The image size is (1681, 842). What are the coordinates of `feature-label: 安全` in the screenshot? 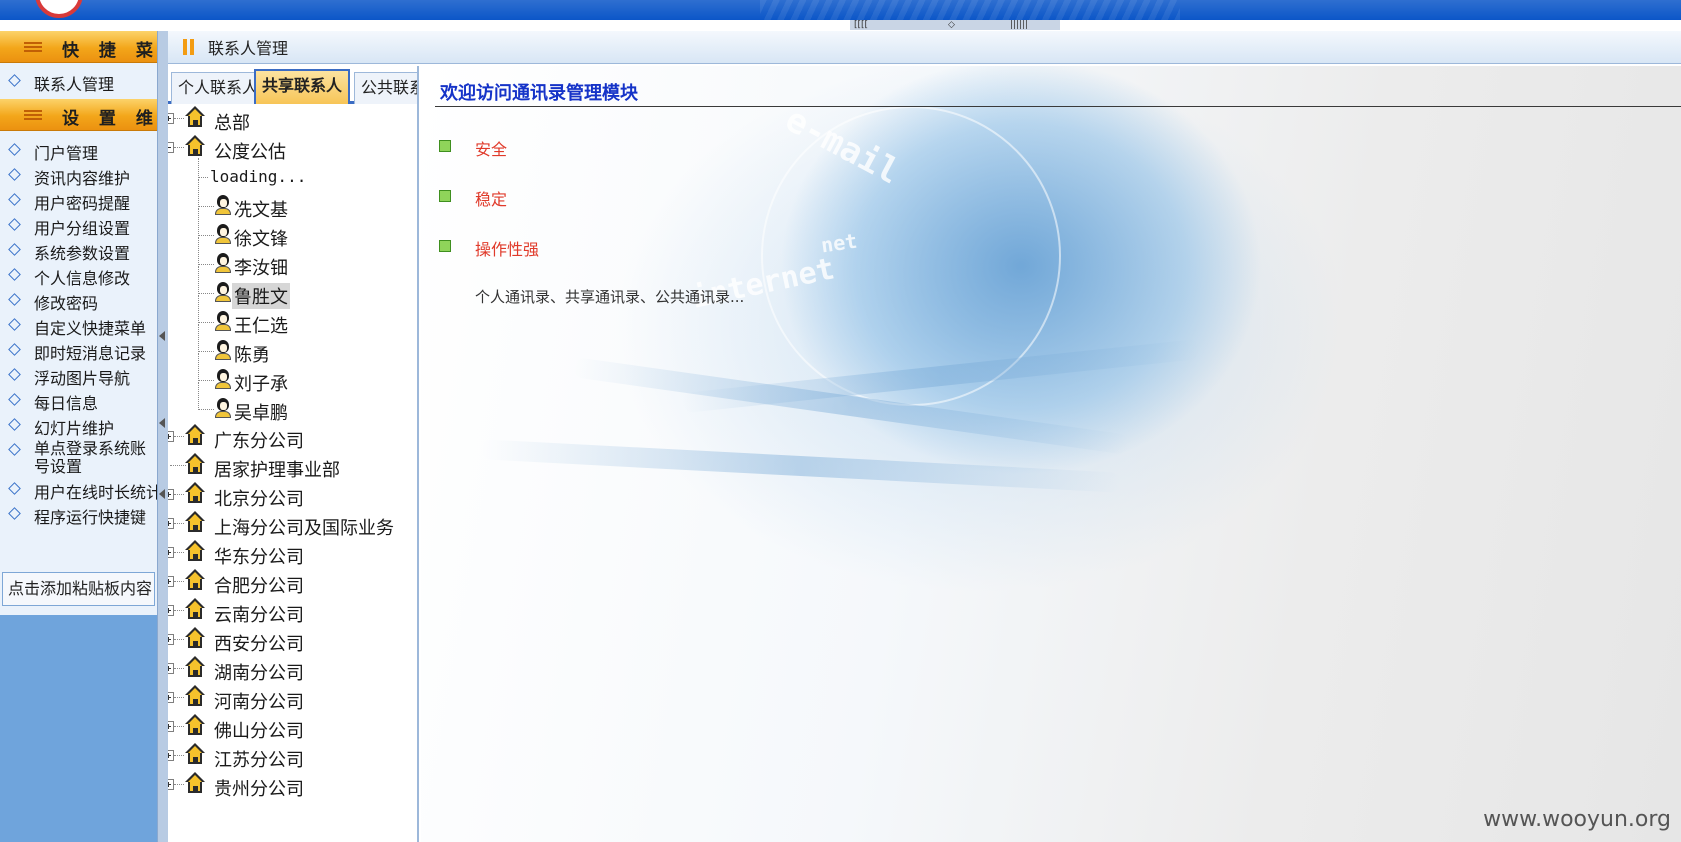 It's located at (491, 149).